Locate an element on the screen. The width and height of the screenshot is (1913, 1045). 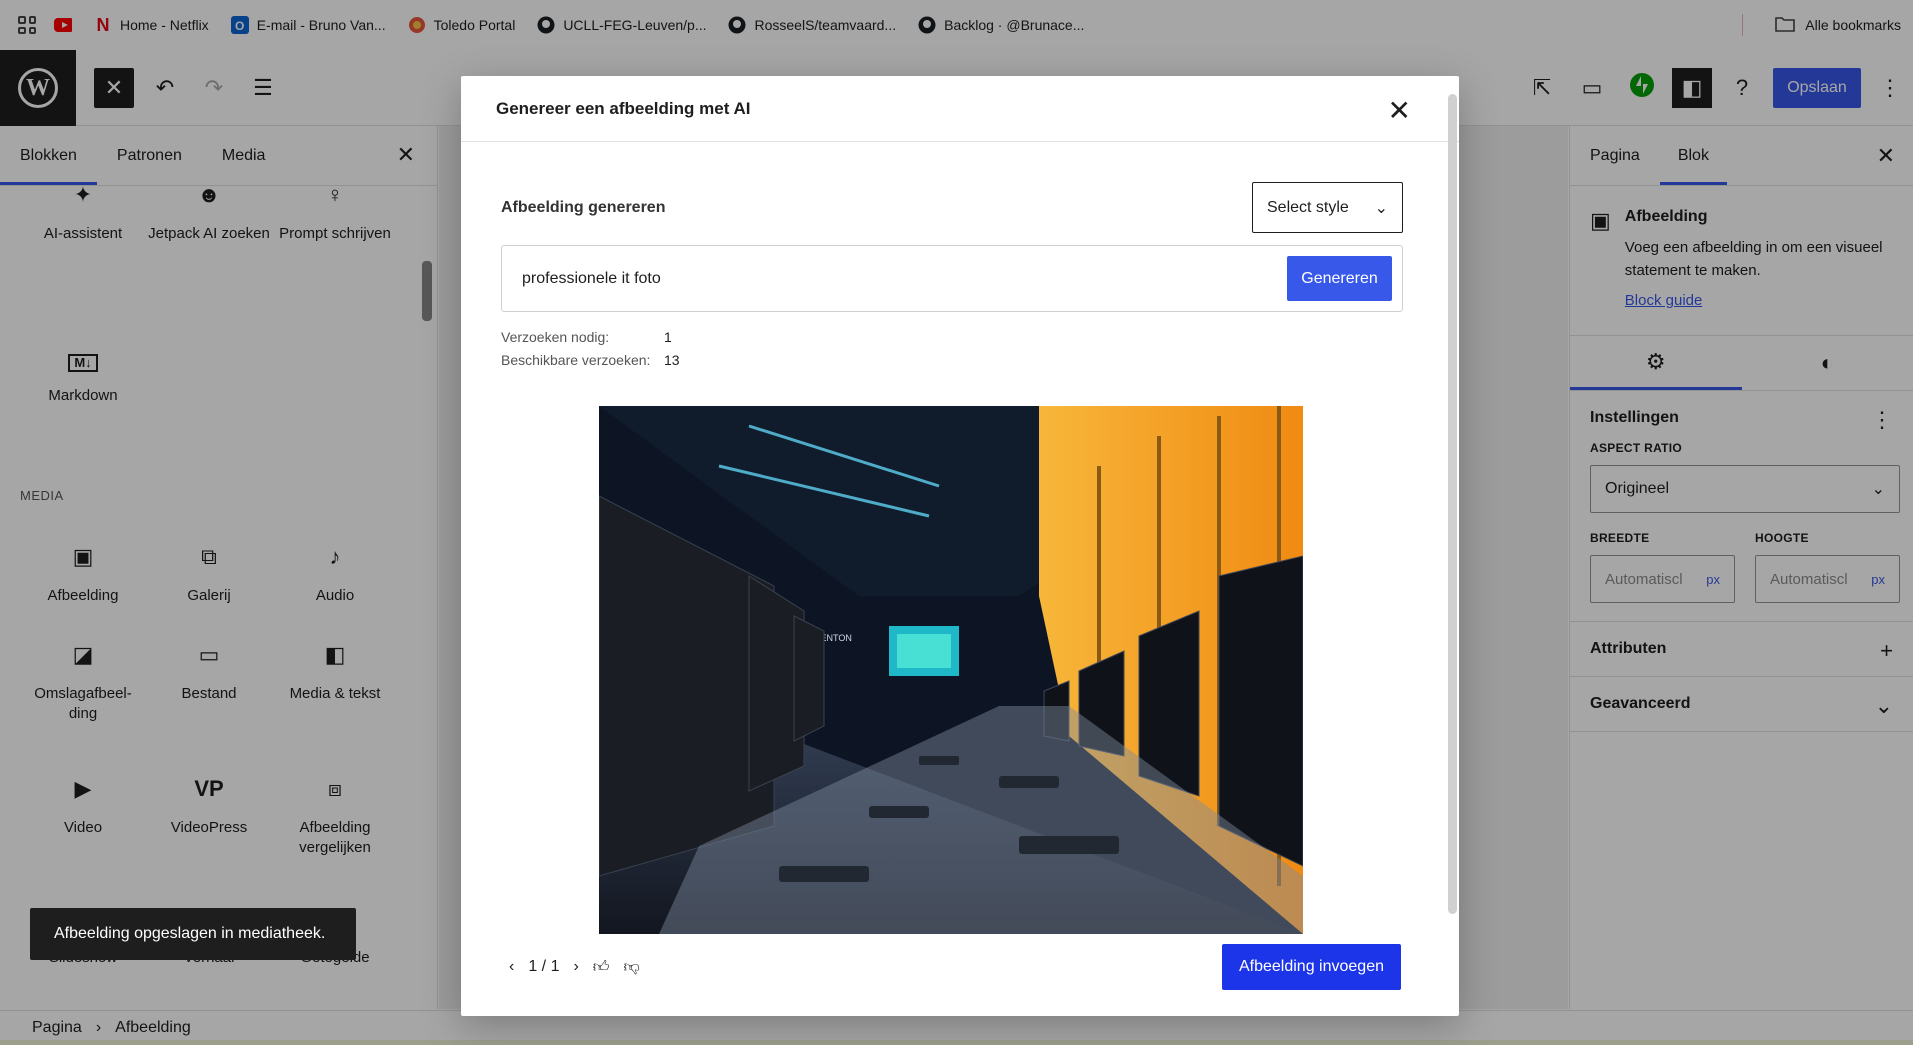
prompt-text: professionele it foto is located at coordinates (591, 278).